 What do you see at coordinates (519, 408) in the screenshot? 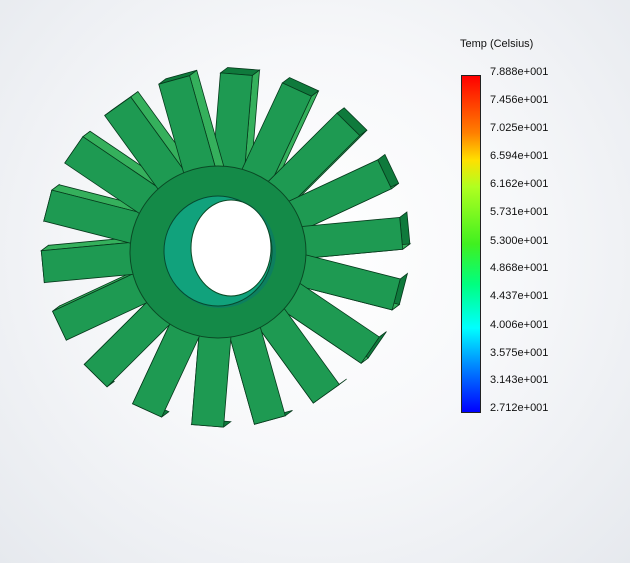
I see `legend-tick-label: 2.712e+001` at bounding box center [519, 408].